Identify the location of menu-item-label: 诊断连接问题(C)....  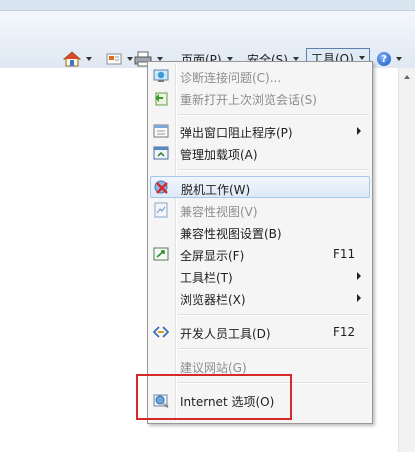
(231, 78).